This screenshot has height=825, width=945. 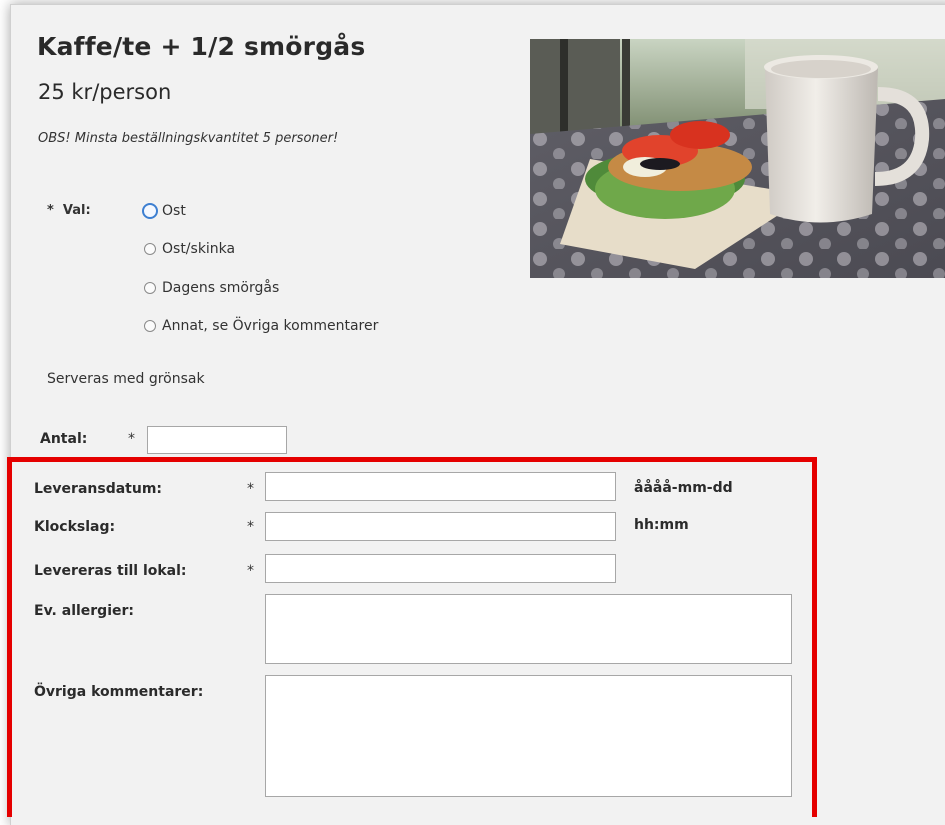 I want to click on allergier-label: Ev. allergier:, so click(x=84, y=611).